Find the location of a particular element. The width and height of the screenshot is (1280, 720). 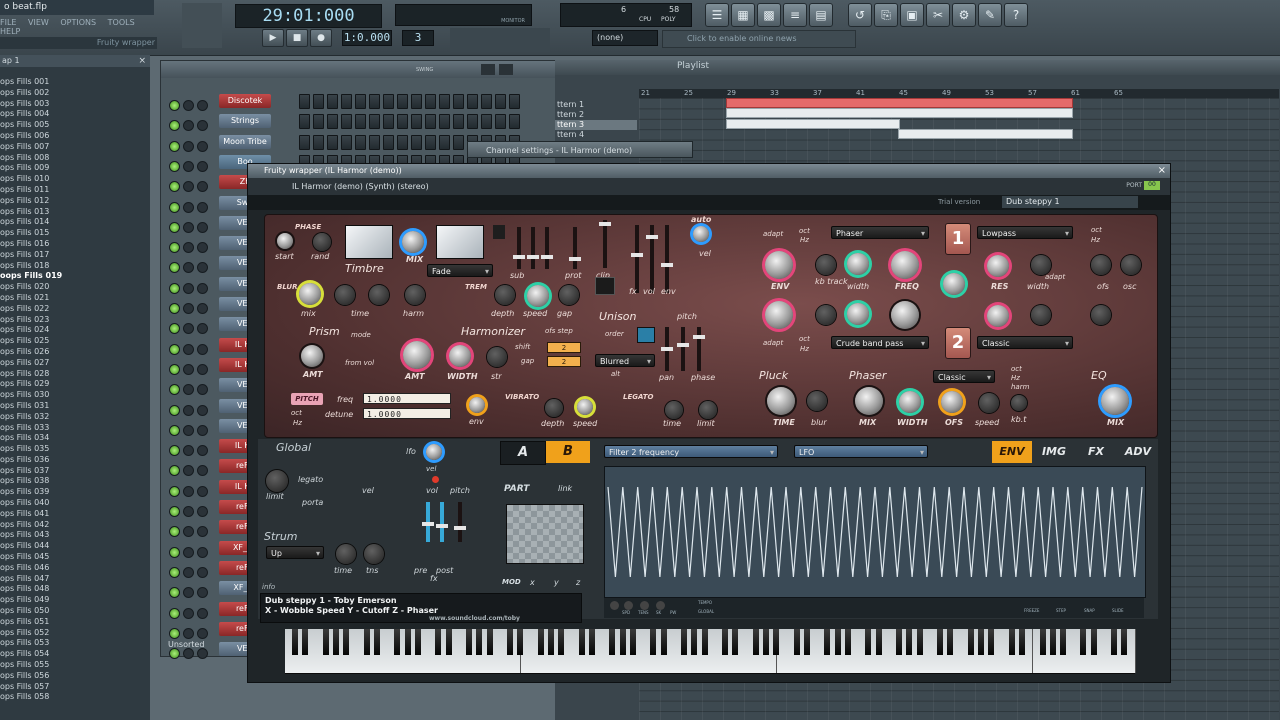

browser-file-item: ops Fills 054 is located at coordinates (75, 654).